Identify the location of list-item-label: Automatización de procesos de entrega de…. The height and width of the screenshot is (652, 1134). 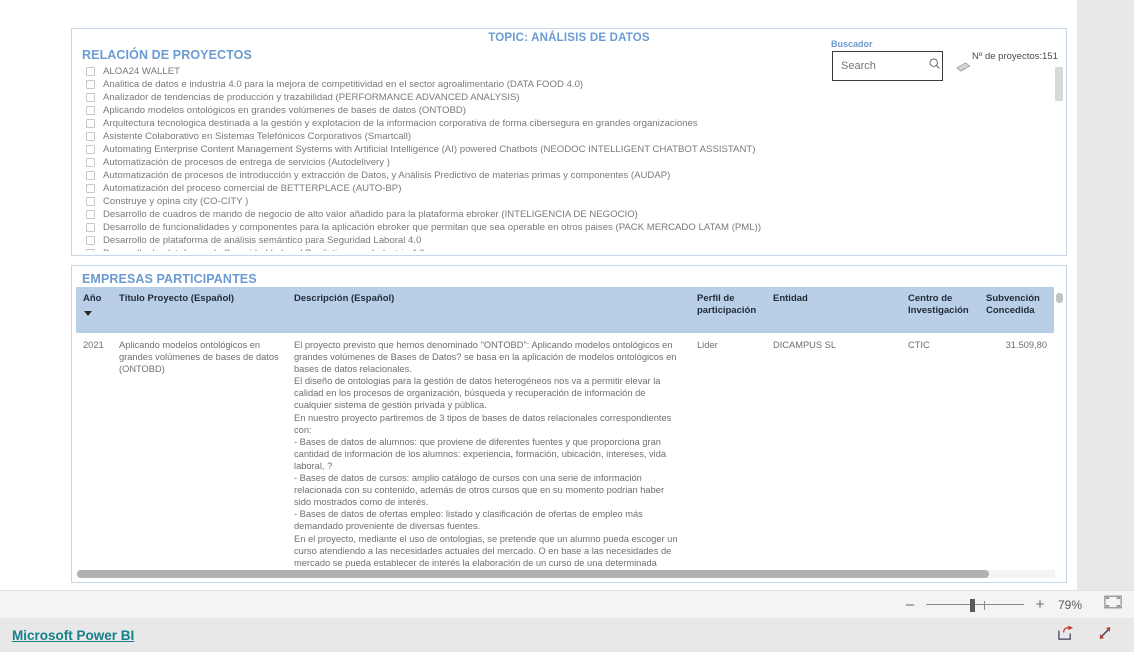
(246, 162).